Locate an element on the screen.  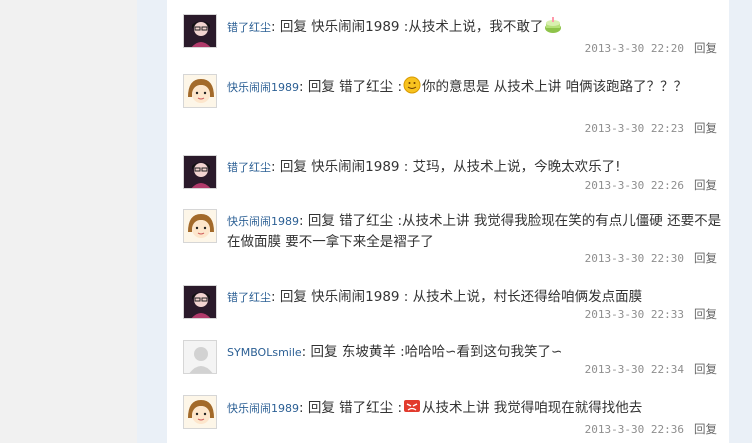
comment-meta: 2013-3-30 22:20 回复 is located at coordinates (651, 48).